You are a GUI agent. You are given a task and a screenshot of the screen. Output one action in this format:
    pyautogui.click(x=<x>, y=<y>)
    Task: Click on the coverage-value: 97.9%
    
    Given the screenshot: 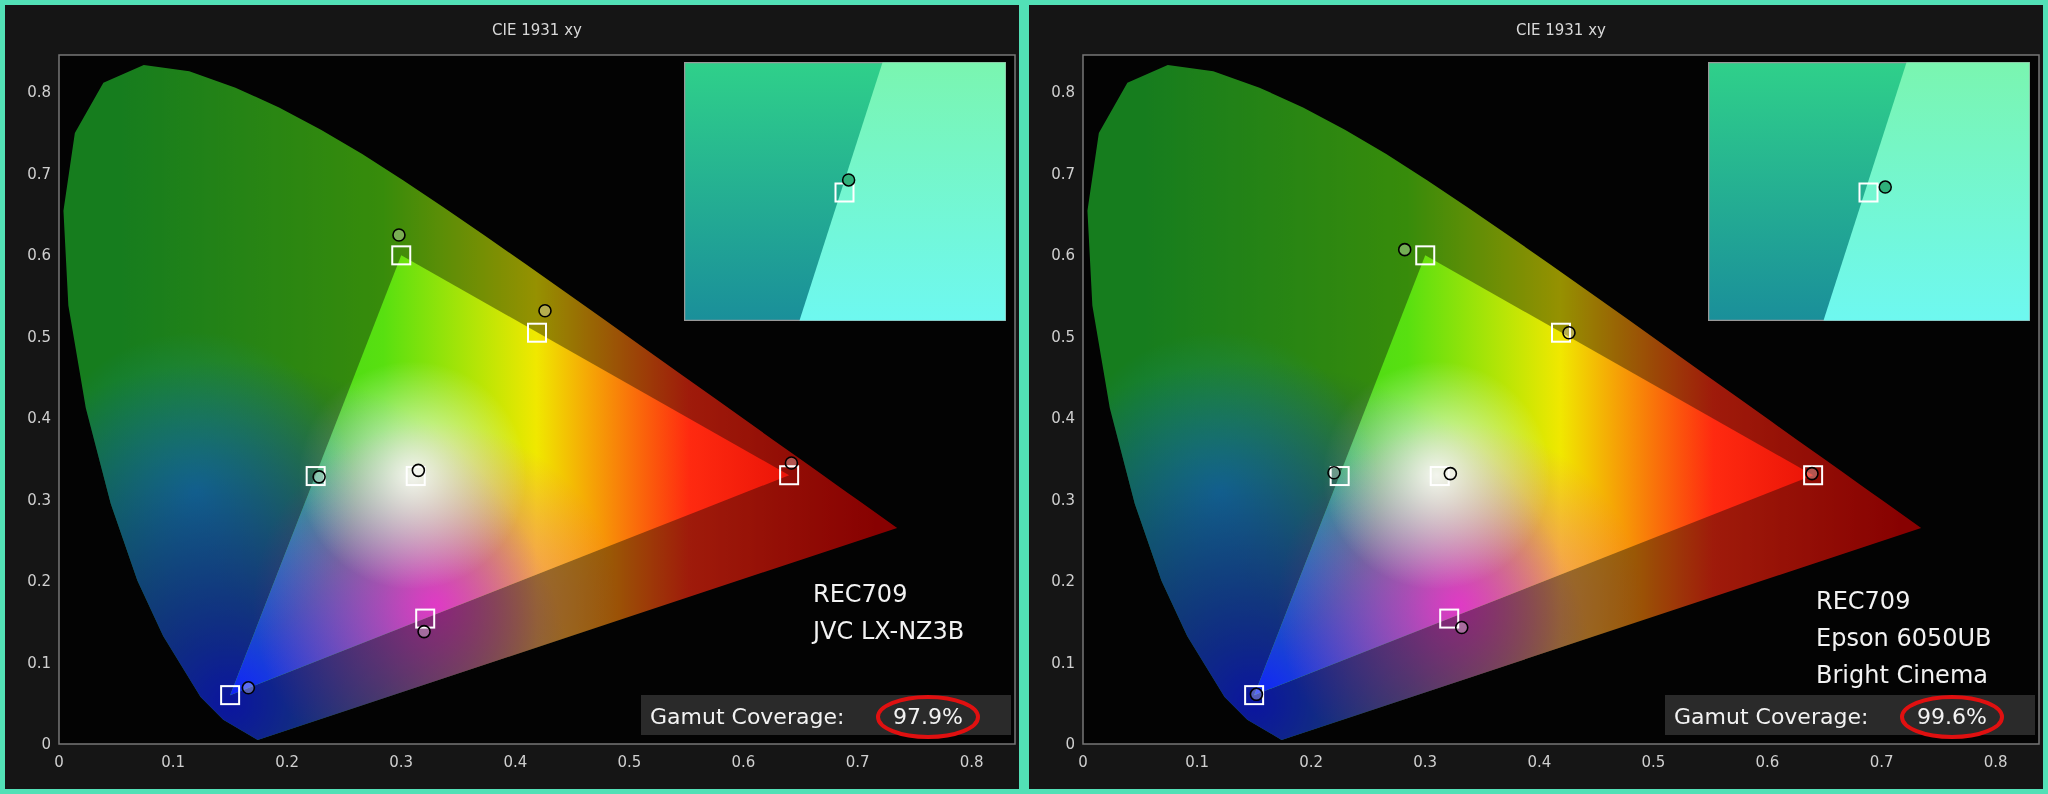 What is the action you would take?
    pyautogui.click(x=928, y=716)
    